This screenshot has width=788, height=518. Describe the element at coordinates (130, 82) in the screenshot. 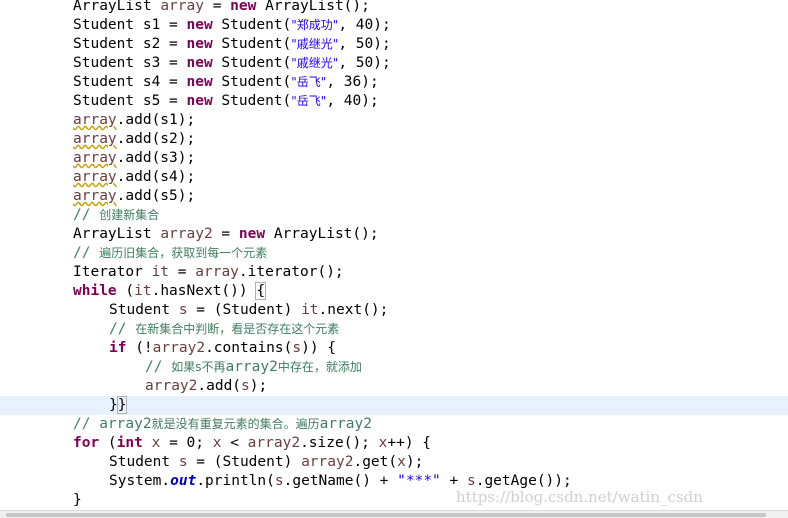

I see `code-text: Student s4 =` at that location.